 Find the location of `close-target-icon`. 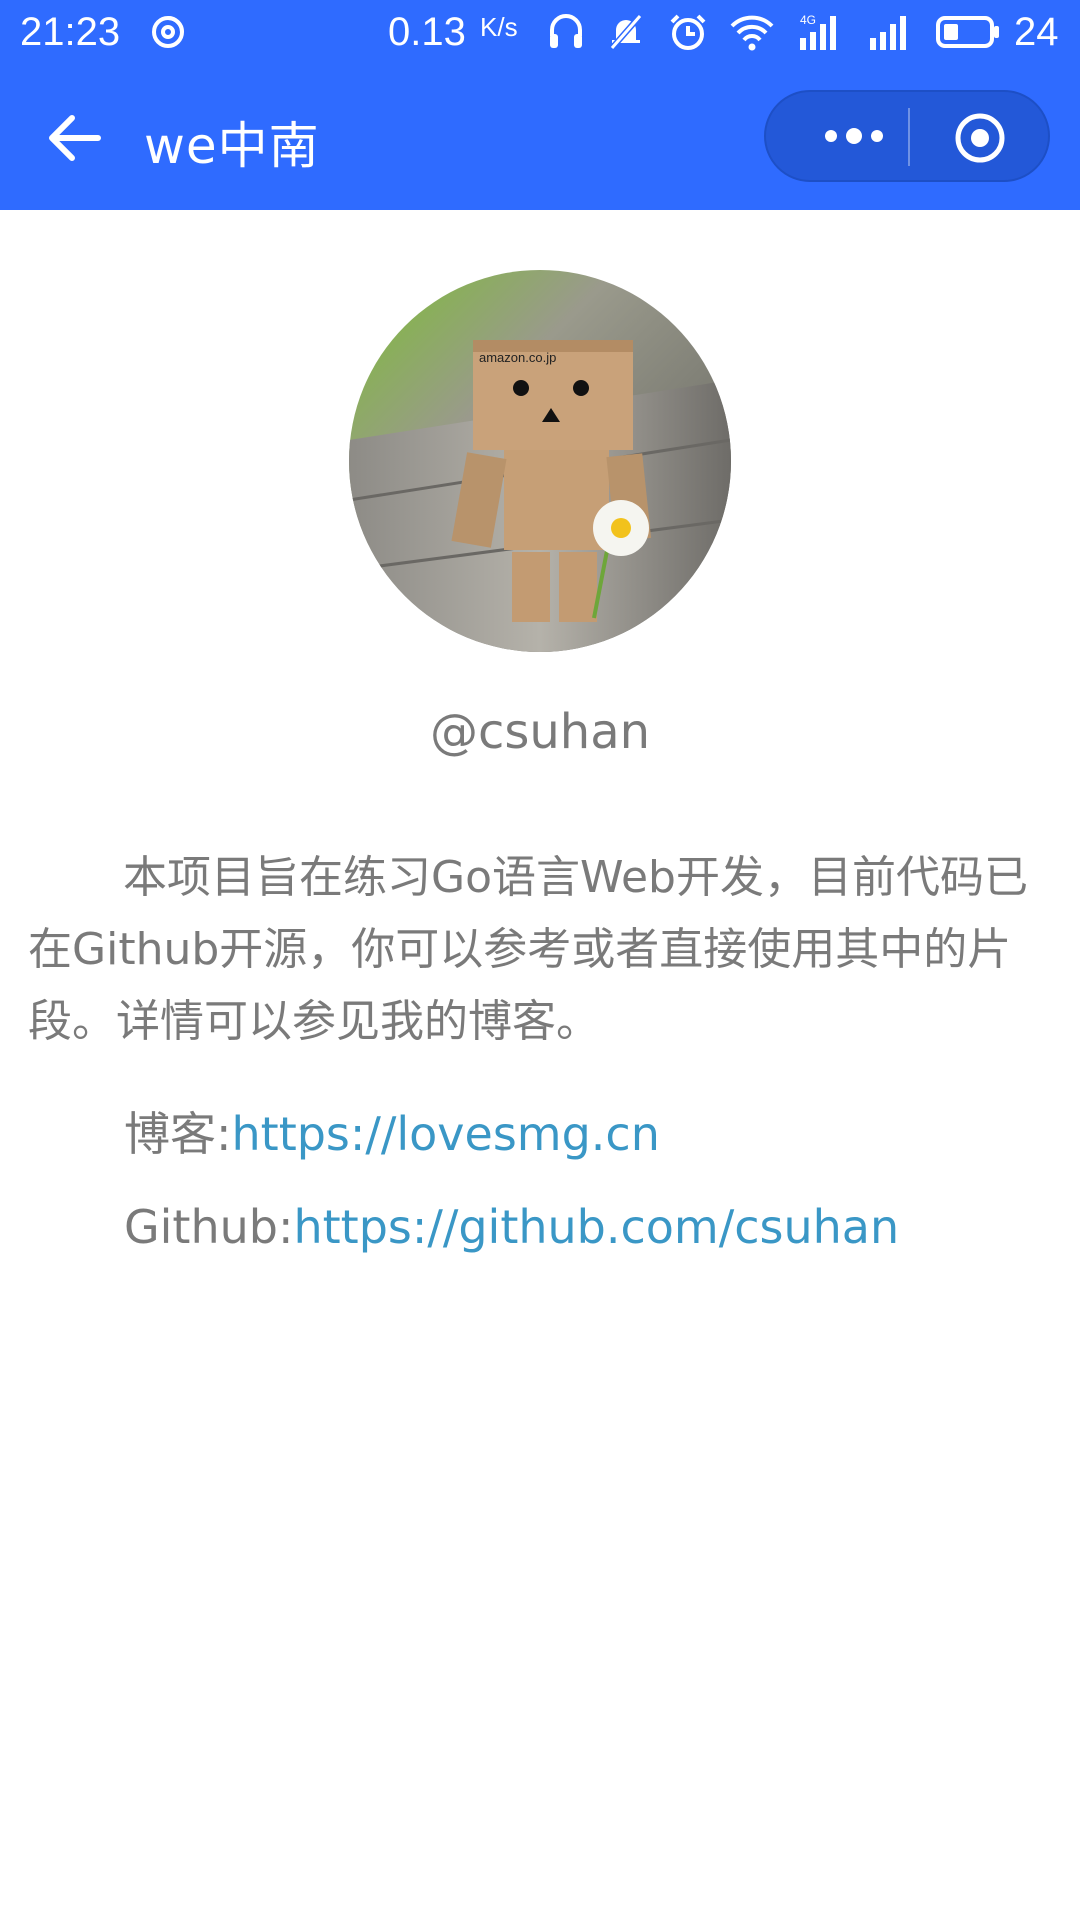

close-target-icon is located at coordinates (980, 138).